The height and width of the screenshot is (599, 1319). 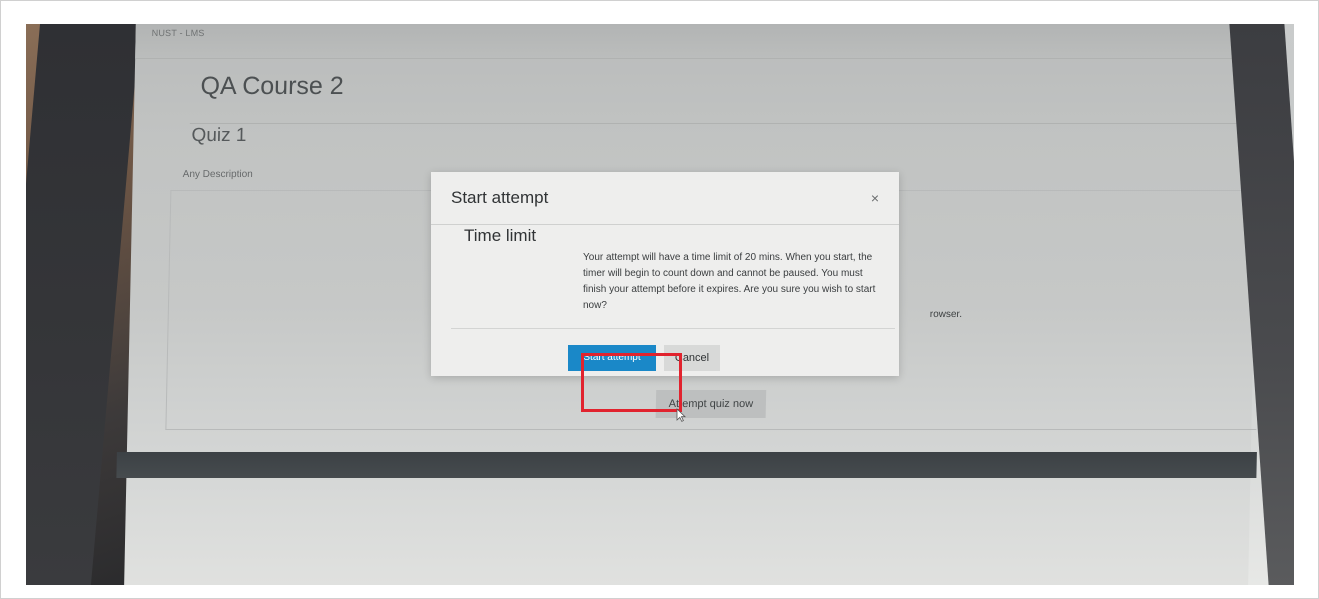 I want to click on highlight-annotation-box, so click(x=631, y=382).